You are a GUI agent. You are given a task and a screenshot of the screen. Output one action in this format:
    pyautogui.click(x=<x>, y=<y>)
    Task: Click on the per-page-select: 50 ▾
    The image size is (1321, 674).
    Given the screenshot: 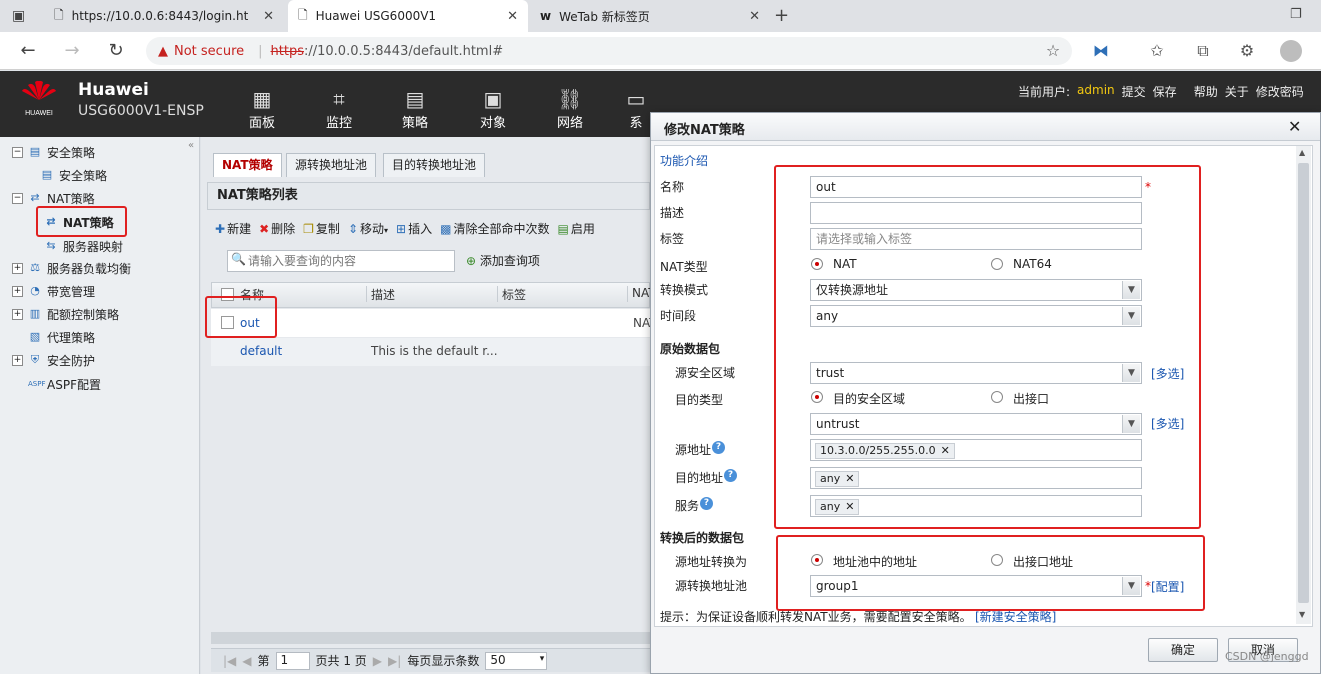 What is the action you would take?
    pyautogui.click(x=516, y=660)
    